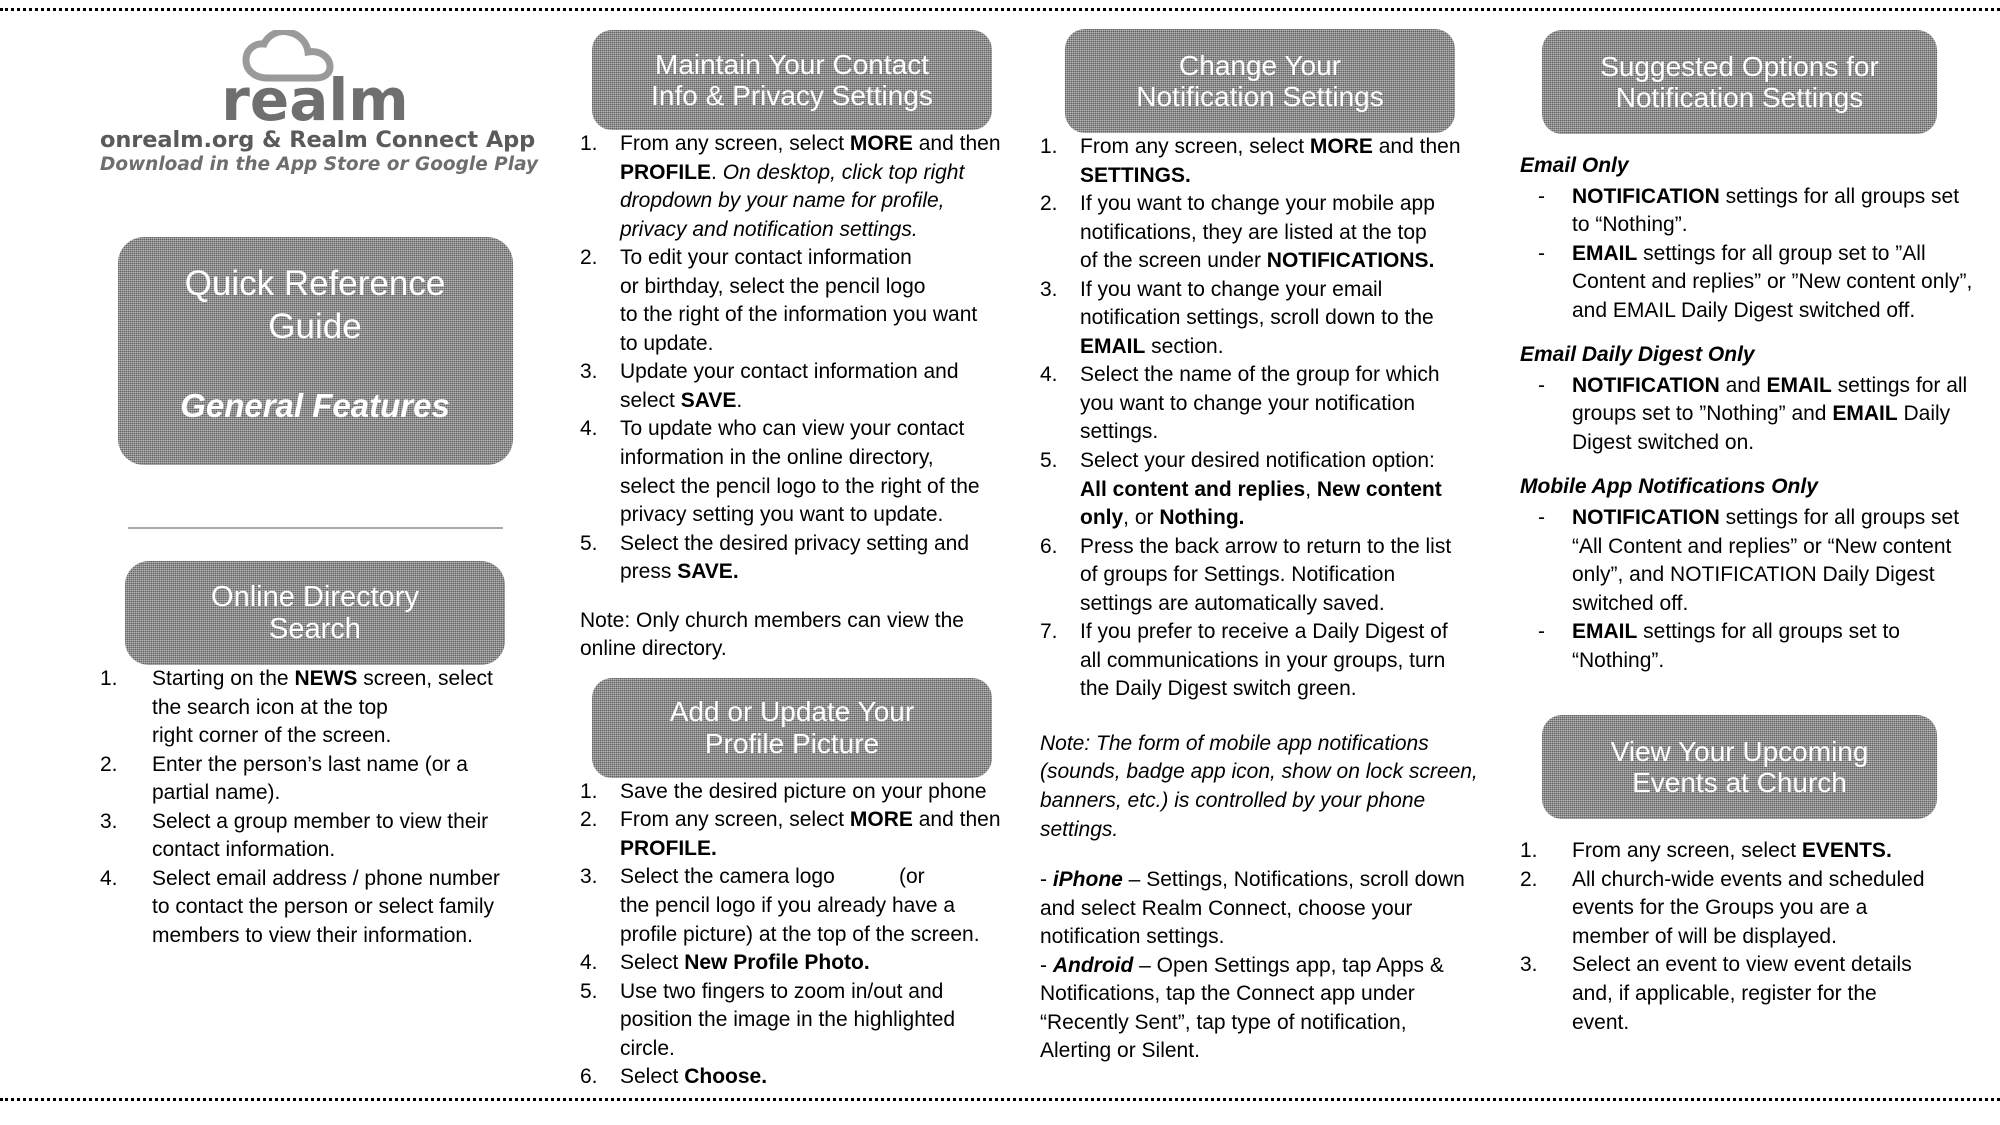 The width and height of the screenshot is (2000, 1125). I want to click on guide-title-line-1: Quick Reference, so click(315, 283).